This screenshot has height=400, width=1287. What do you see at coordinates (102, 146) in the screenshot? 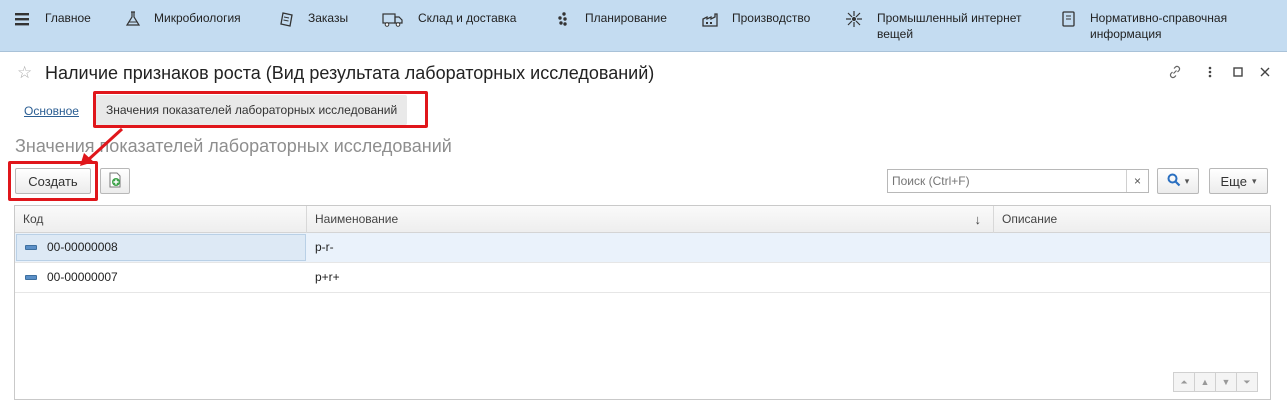
I see `annotation-arrow` at bounding box center [102, 146].